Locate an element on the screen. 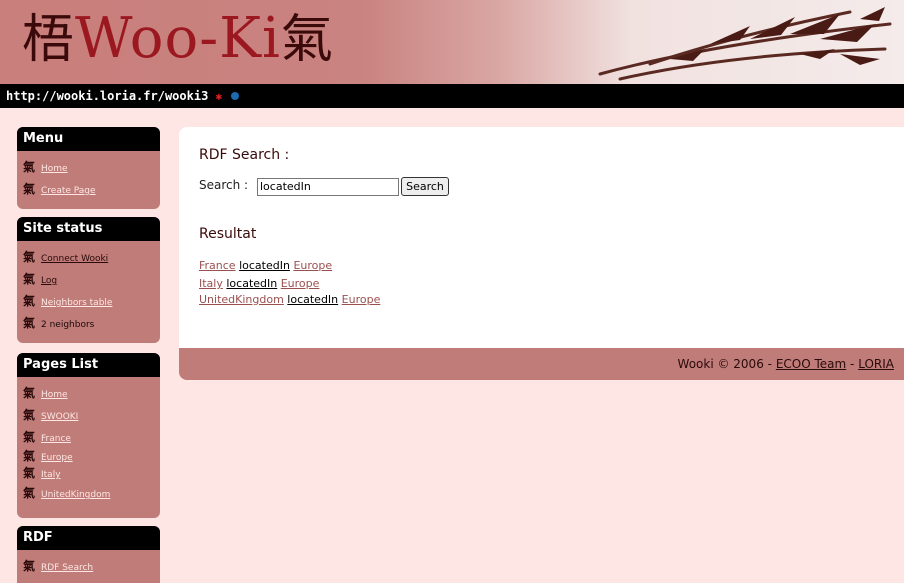  status-item-neighbors-count: 氣 2 neighbors is located at coordinates (88, 323).